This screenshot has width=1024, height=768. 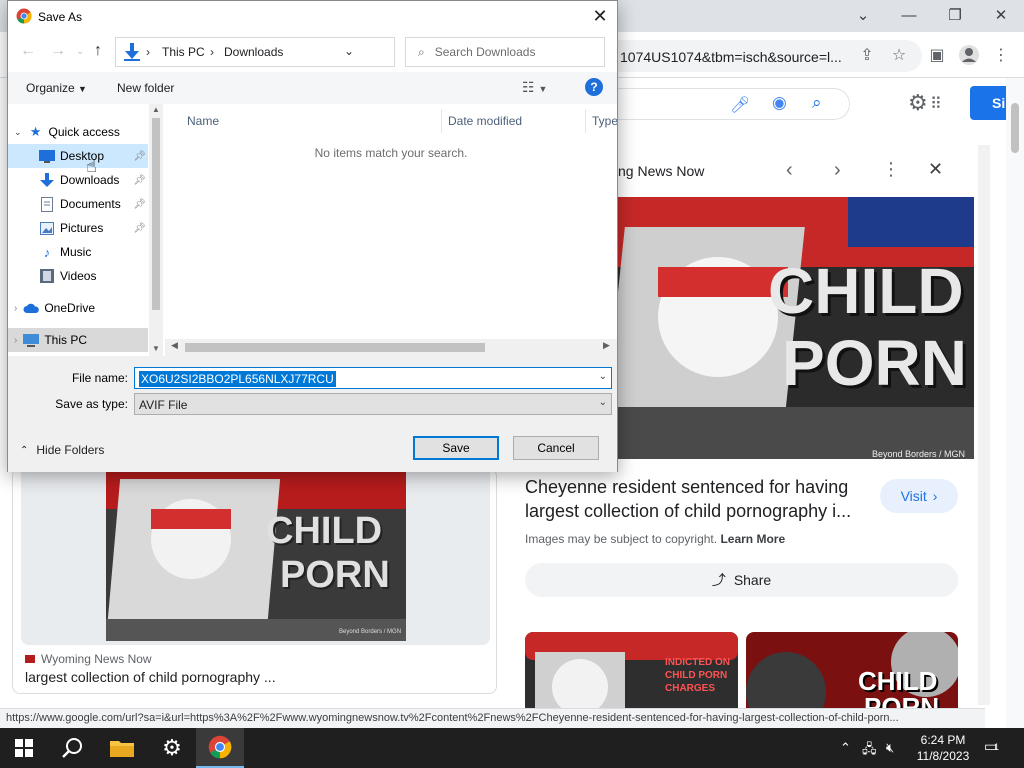 What do you see at coordinates (600, 16) in the screenshot?
I see `dialog-close-button: ✕` at bounding box center [600, 16].